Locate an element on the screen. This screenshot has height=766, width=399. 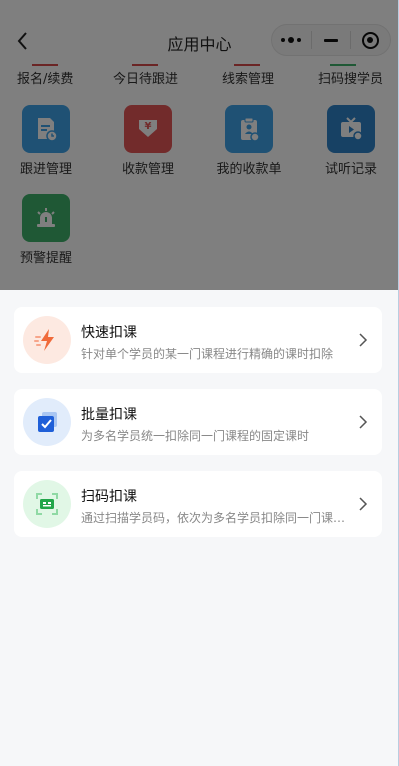
batch-check-icon is located at coordinates (47, 422).